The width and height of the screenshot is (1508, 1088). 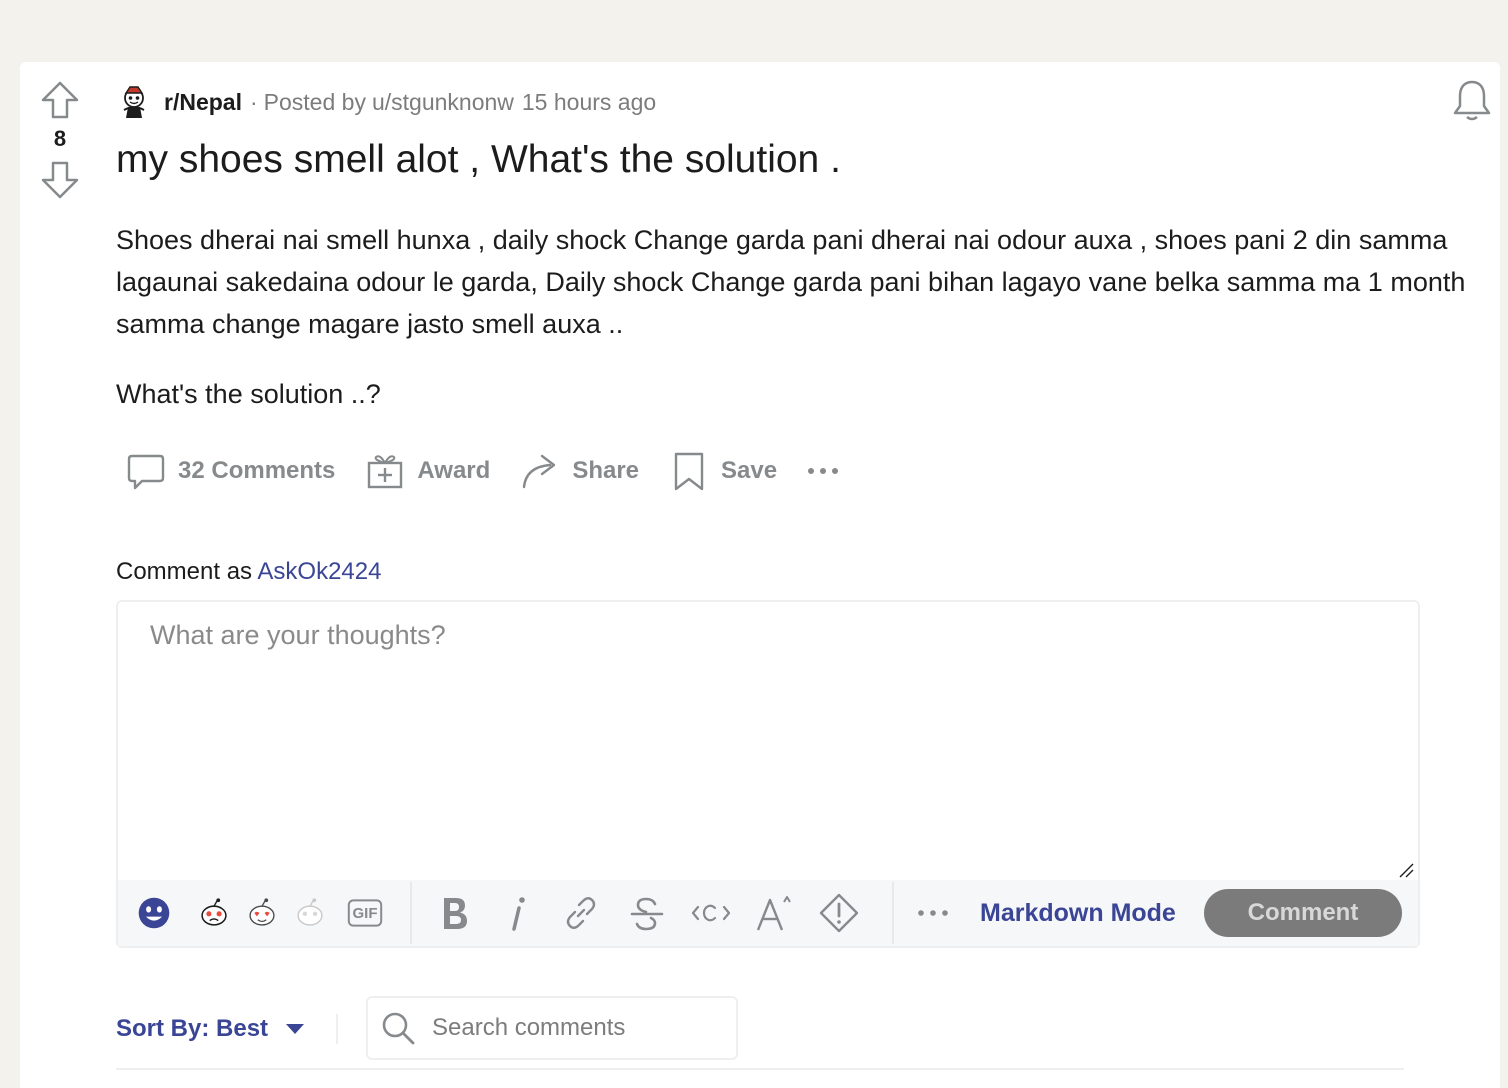 I want to click on subreddit-avatar-icon, so click(x=134, y=102).